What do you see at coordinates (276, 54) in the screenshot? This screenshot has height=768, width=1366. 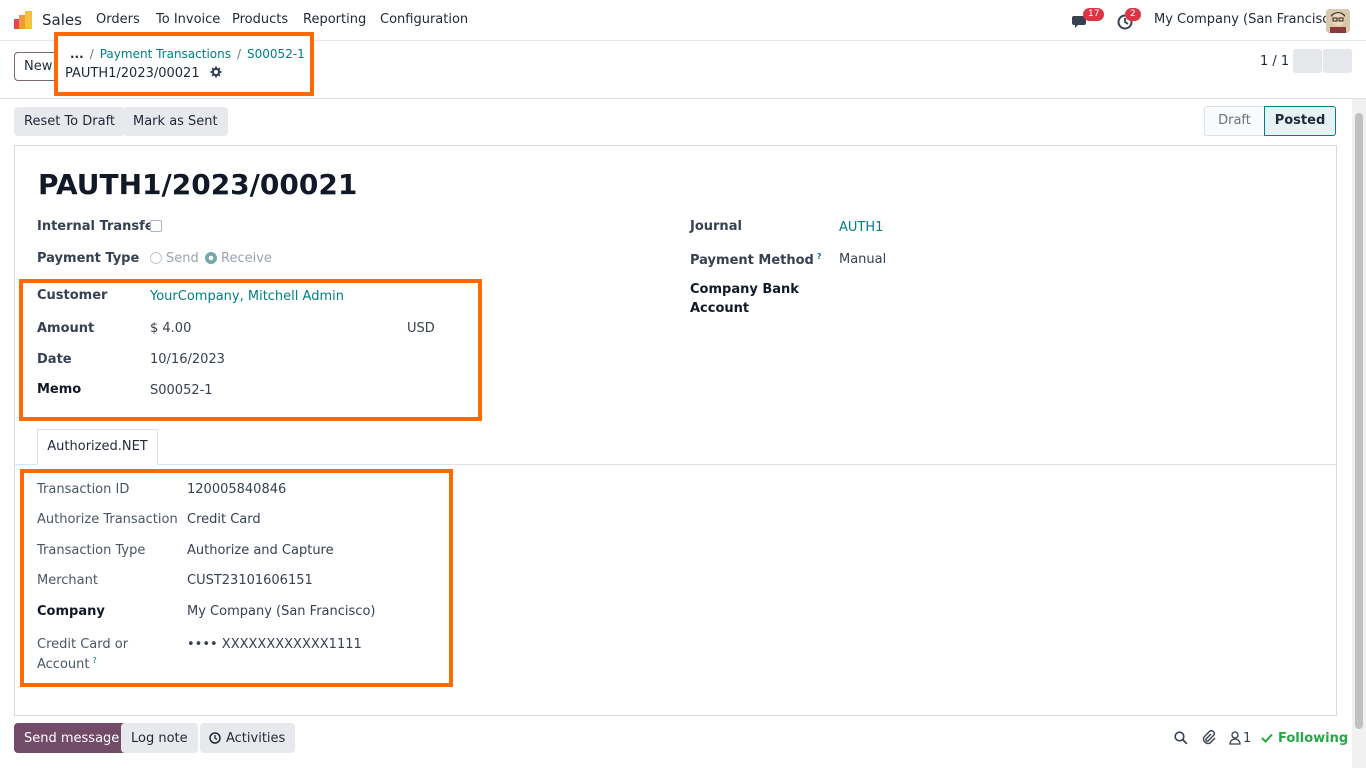 I see `breadcrumb-order: S00052-1` at bounding box center [276, 54].